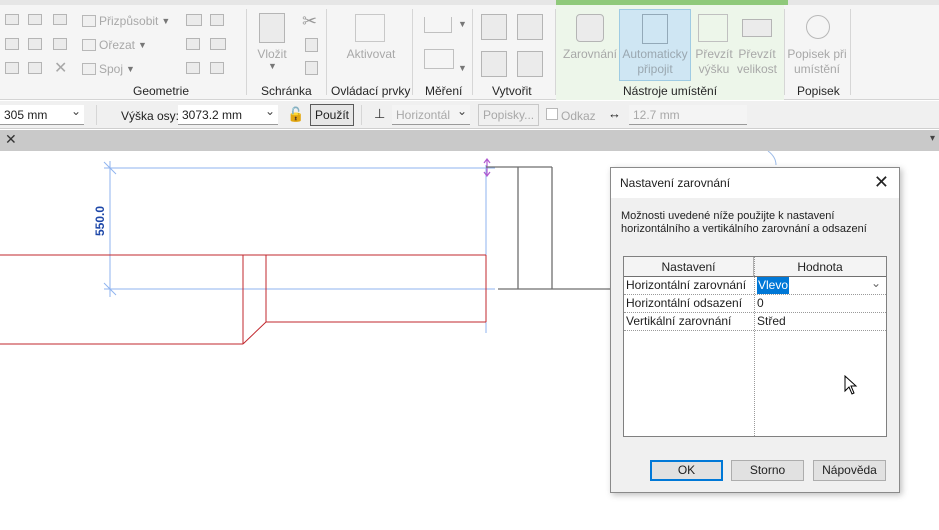 The height and width of the screenshot is (530, 939). What do you see at coordinates (89, 21) in the screenshot?
I see `trim-icon` at bounding box center [89, 21].